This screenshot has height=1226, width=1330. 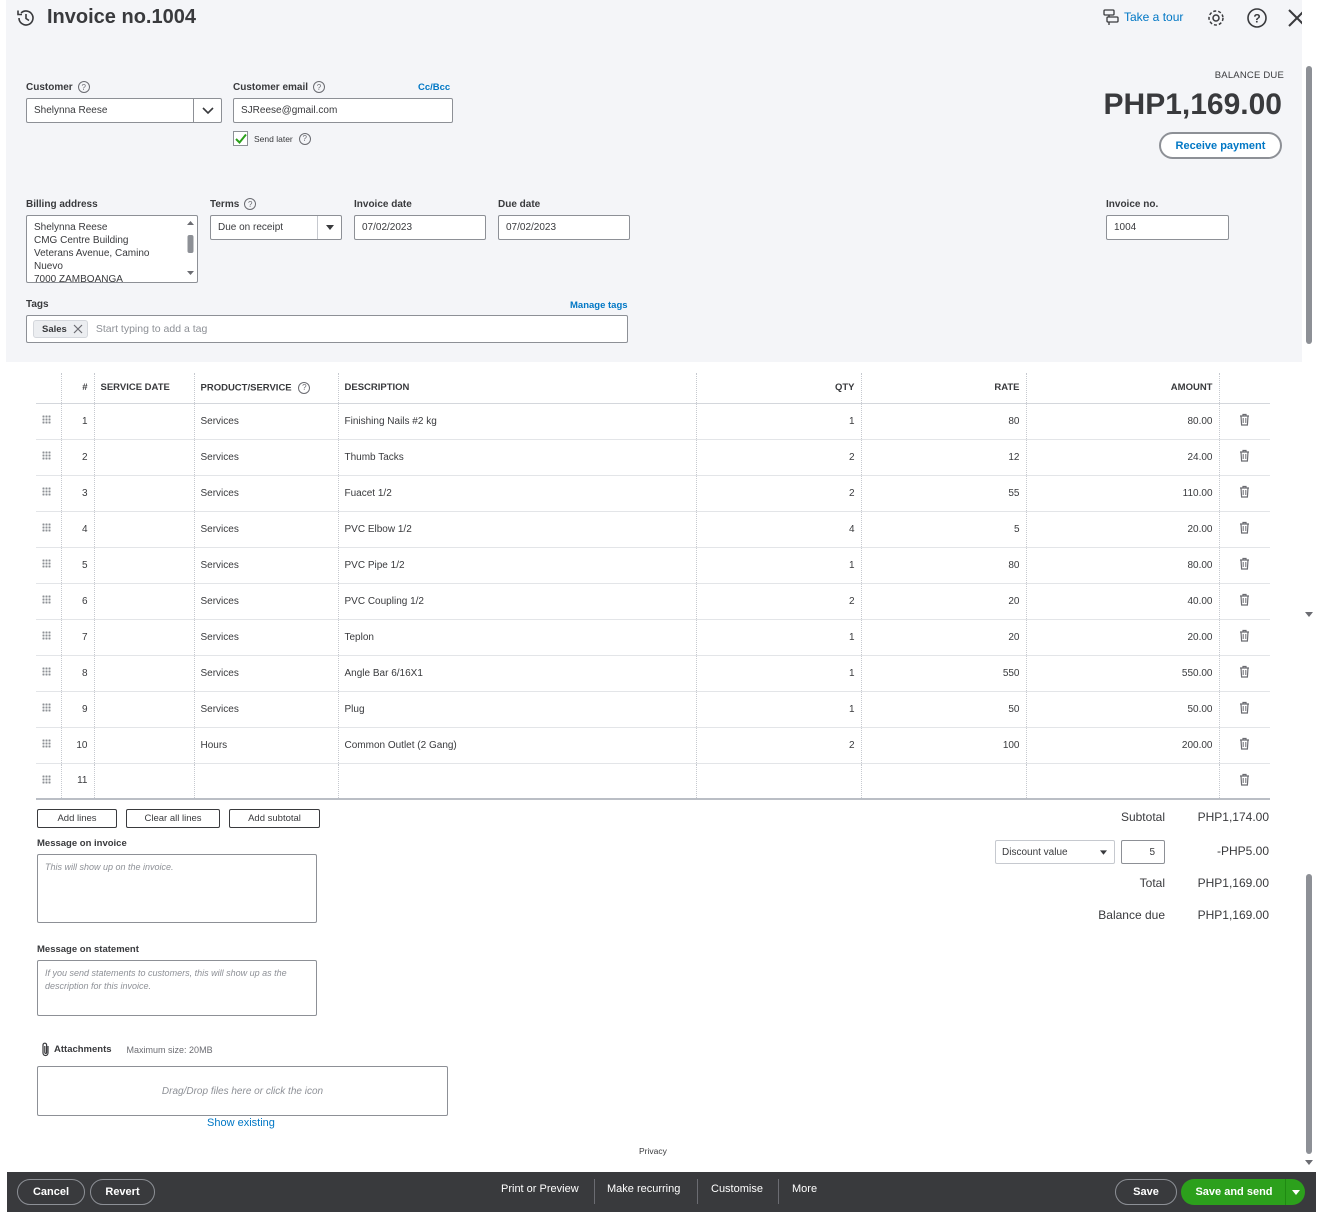 I want to click on due-date-field: 07/02/2023, so click(x=564, y=227).